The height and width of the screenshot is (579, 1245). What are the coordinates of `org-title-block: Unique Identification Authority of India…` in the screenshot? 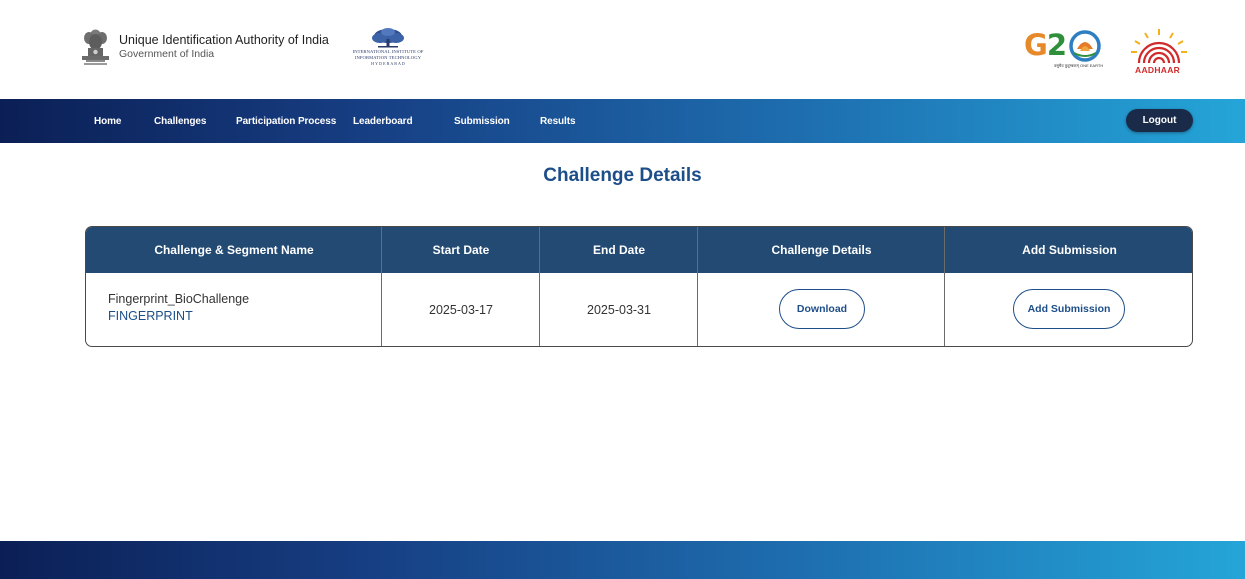 It's located at (224, 47).